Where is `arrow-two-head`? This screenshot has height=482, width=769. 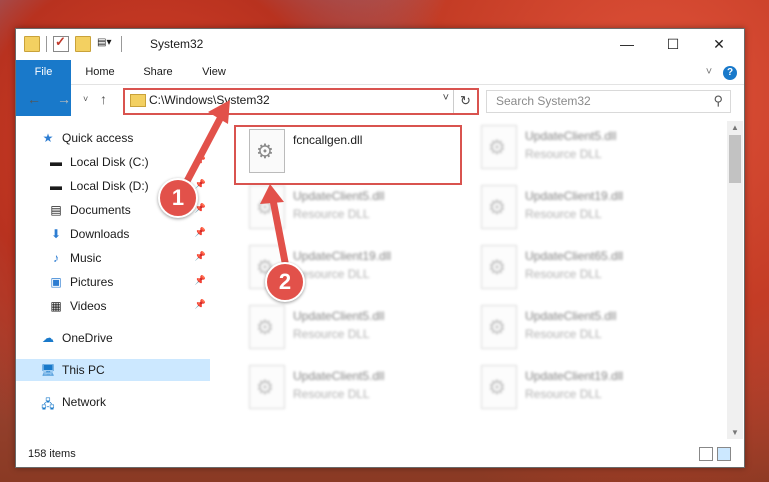
arrow-two-head is located at coordinates (272, 194).